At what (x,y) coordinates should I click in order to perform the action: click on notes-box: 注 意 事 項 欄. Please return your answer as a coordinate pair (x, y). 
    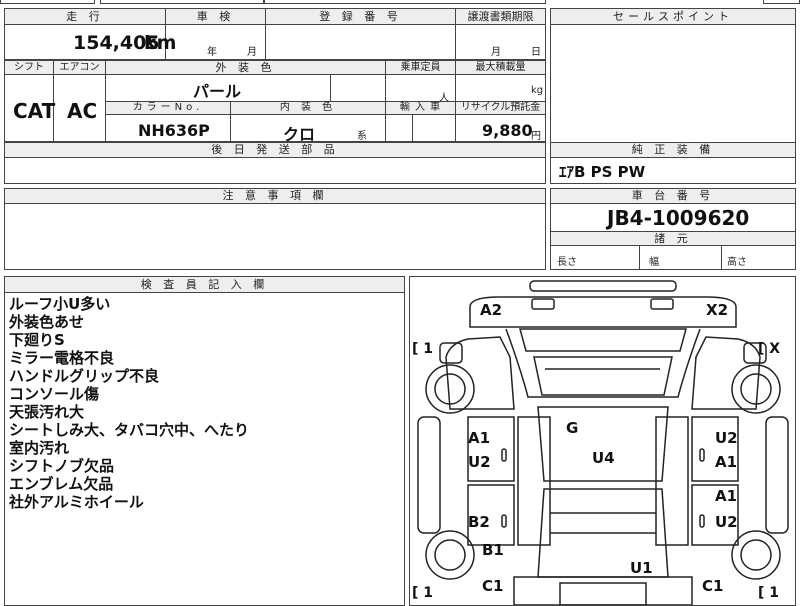
    Looking at the image, I should click on (275, 229).